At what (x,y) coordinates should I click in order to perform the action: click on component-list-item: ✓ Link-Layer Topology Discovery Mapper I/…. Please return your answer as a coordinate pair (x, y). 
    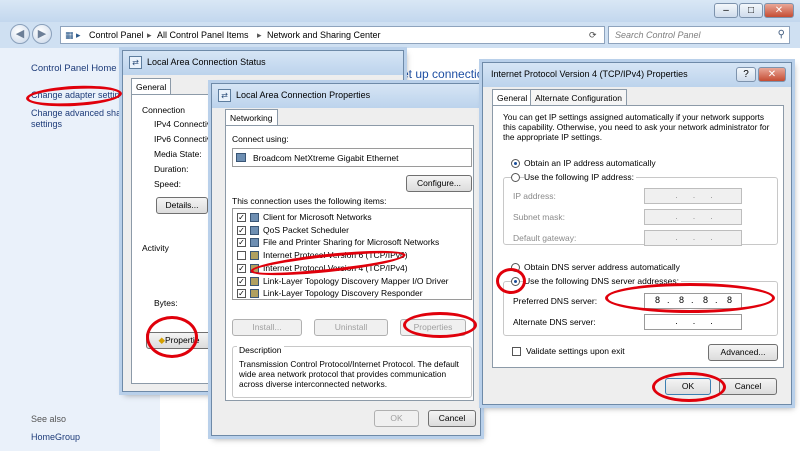
    Looking at the image, I should click on (353, 282).